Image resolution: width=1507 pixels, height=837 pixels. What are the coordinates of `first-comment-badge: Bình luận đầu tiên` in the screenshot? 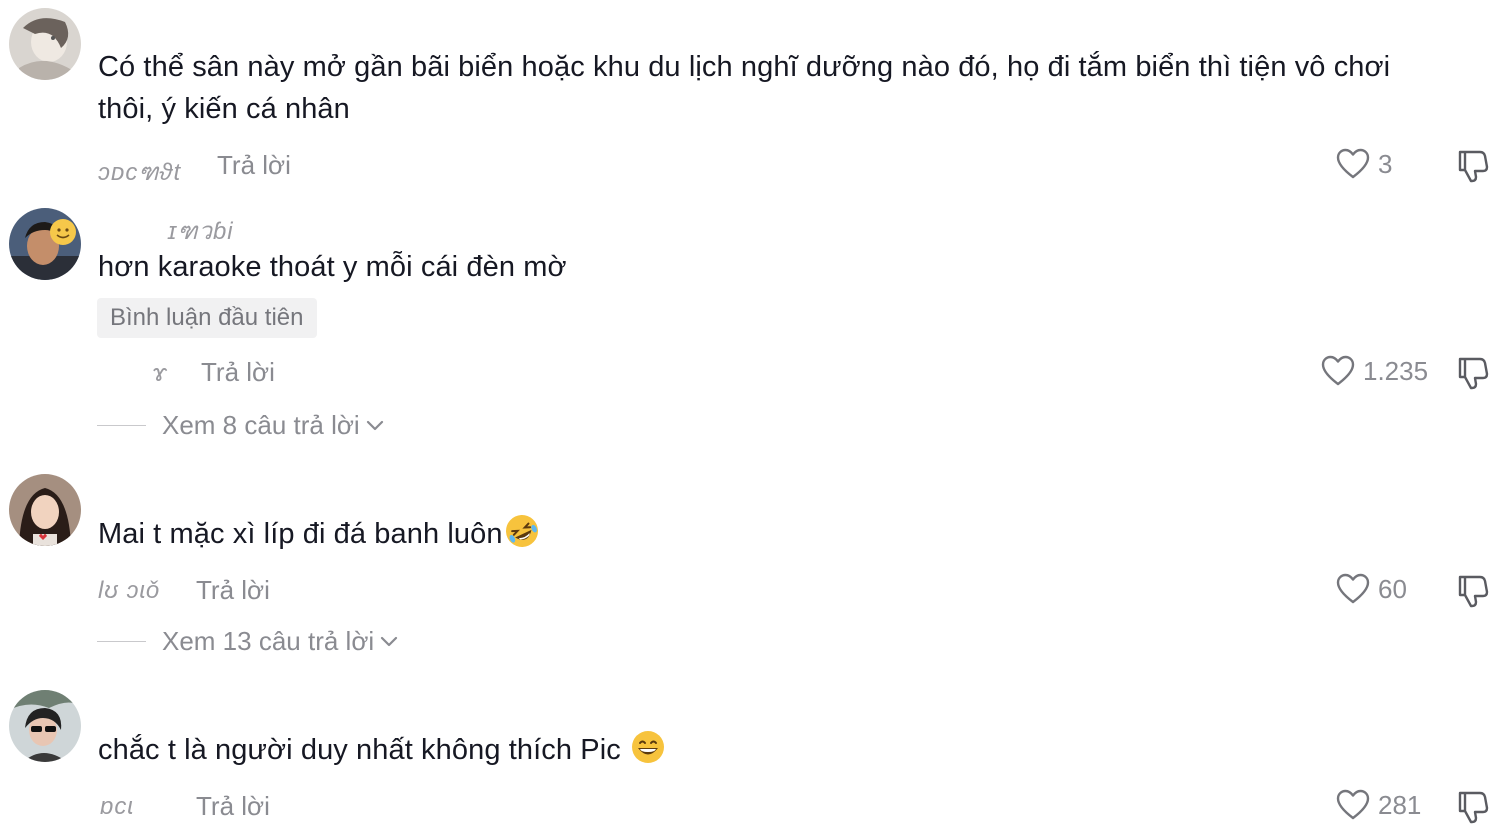 It's located at (207, 318).